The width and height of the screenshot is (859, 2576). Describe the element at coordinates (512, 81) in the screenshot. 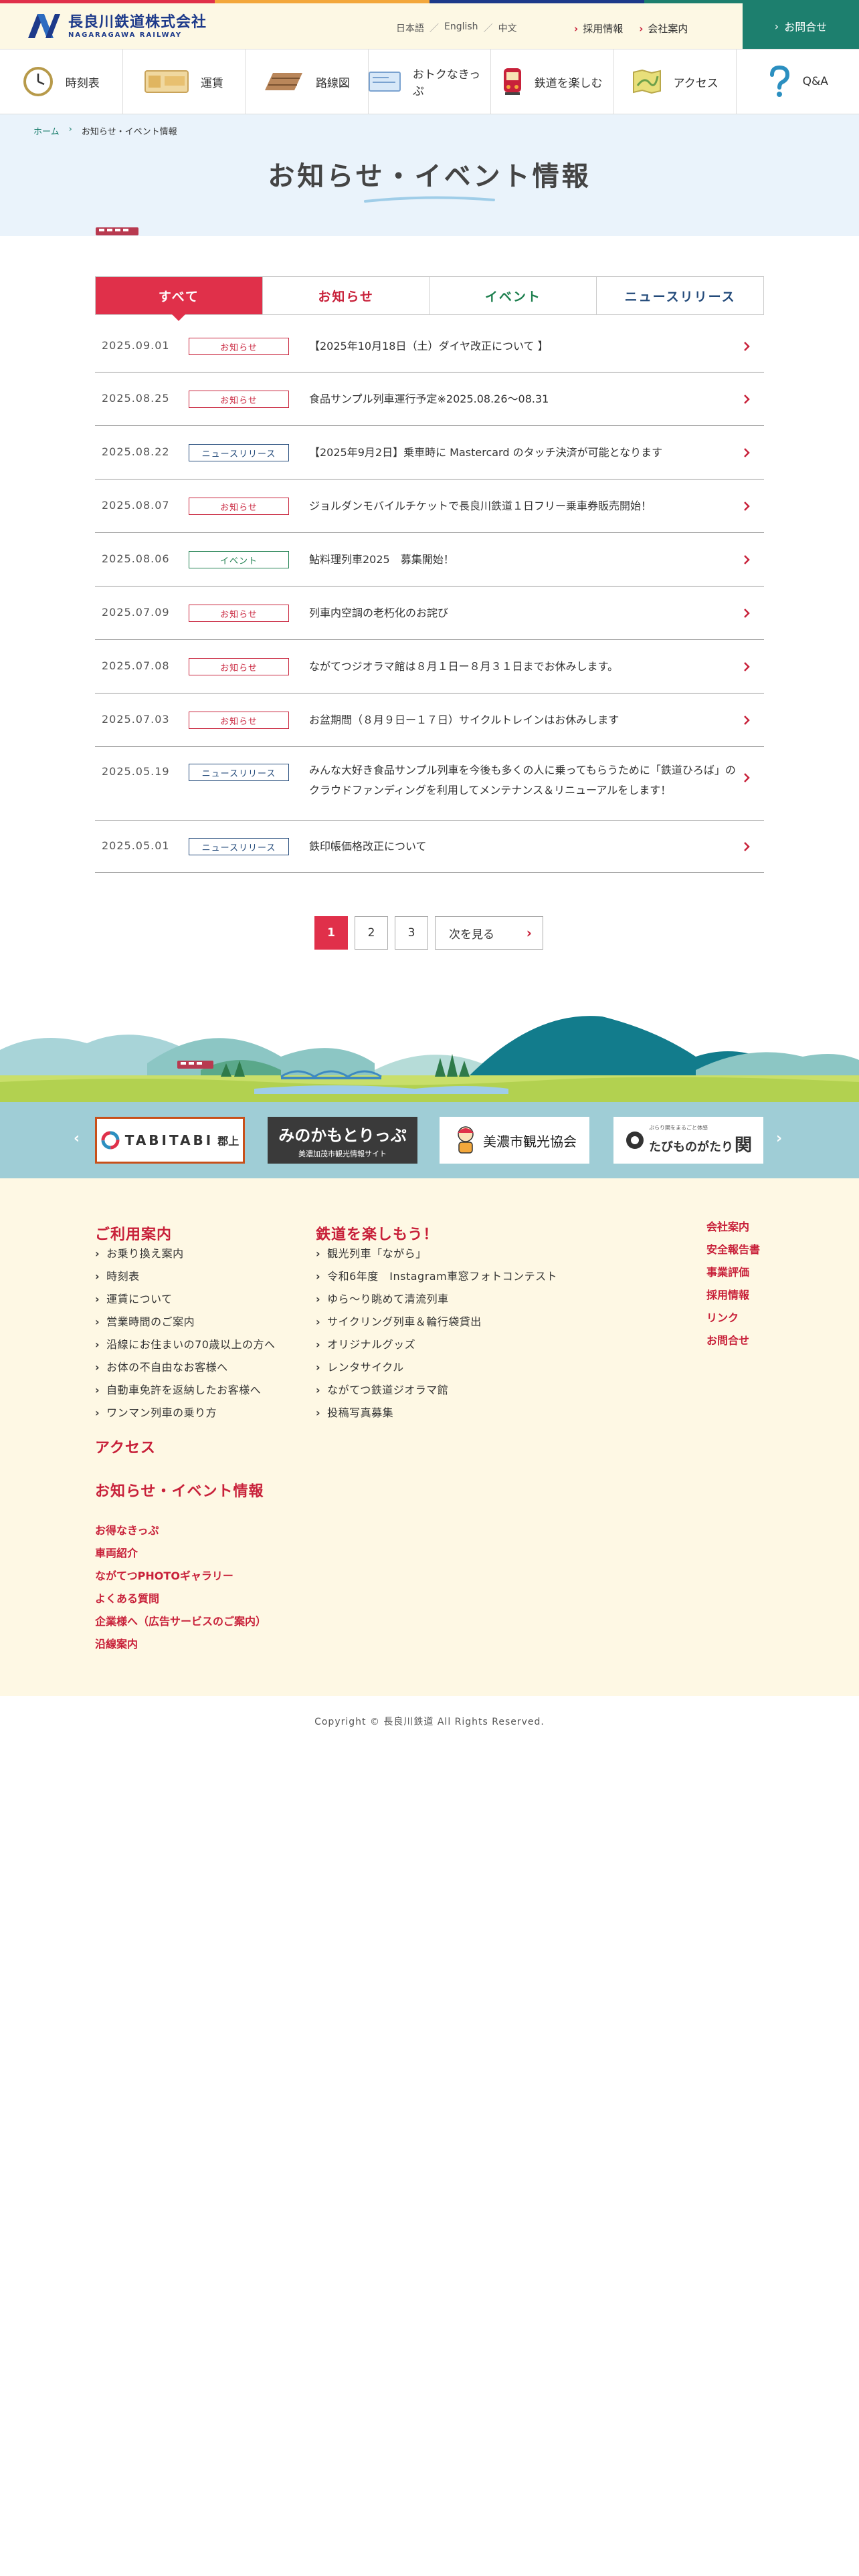

I see `train-icon` at that location.